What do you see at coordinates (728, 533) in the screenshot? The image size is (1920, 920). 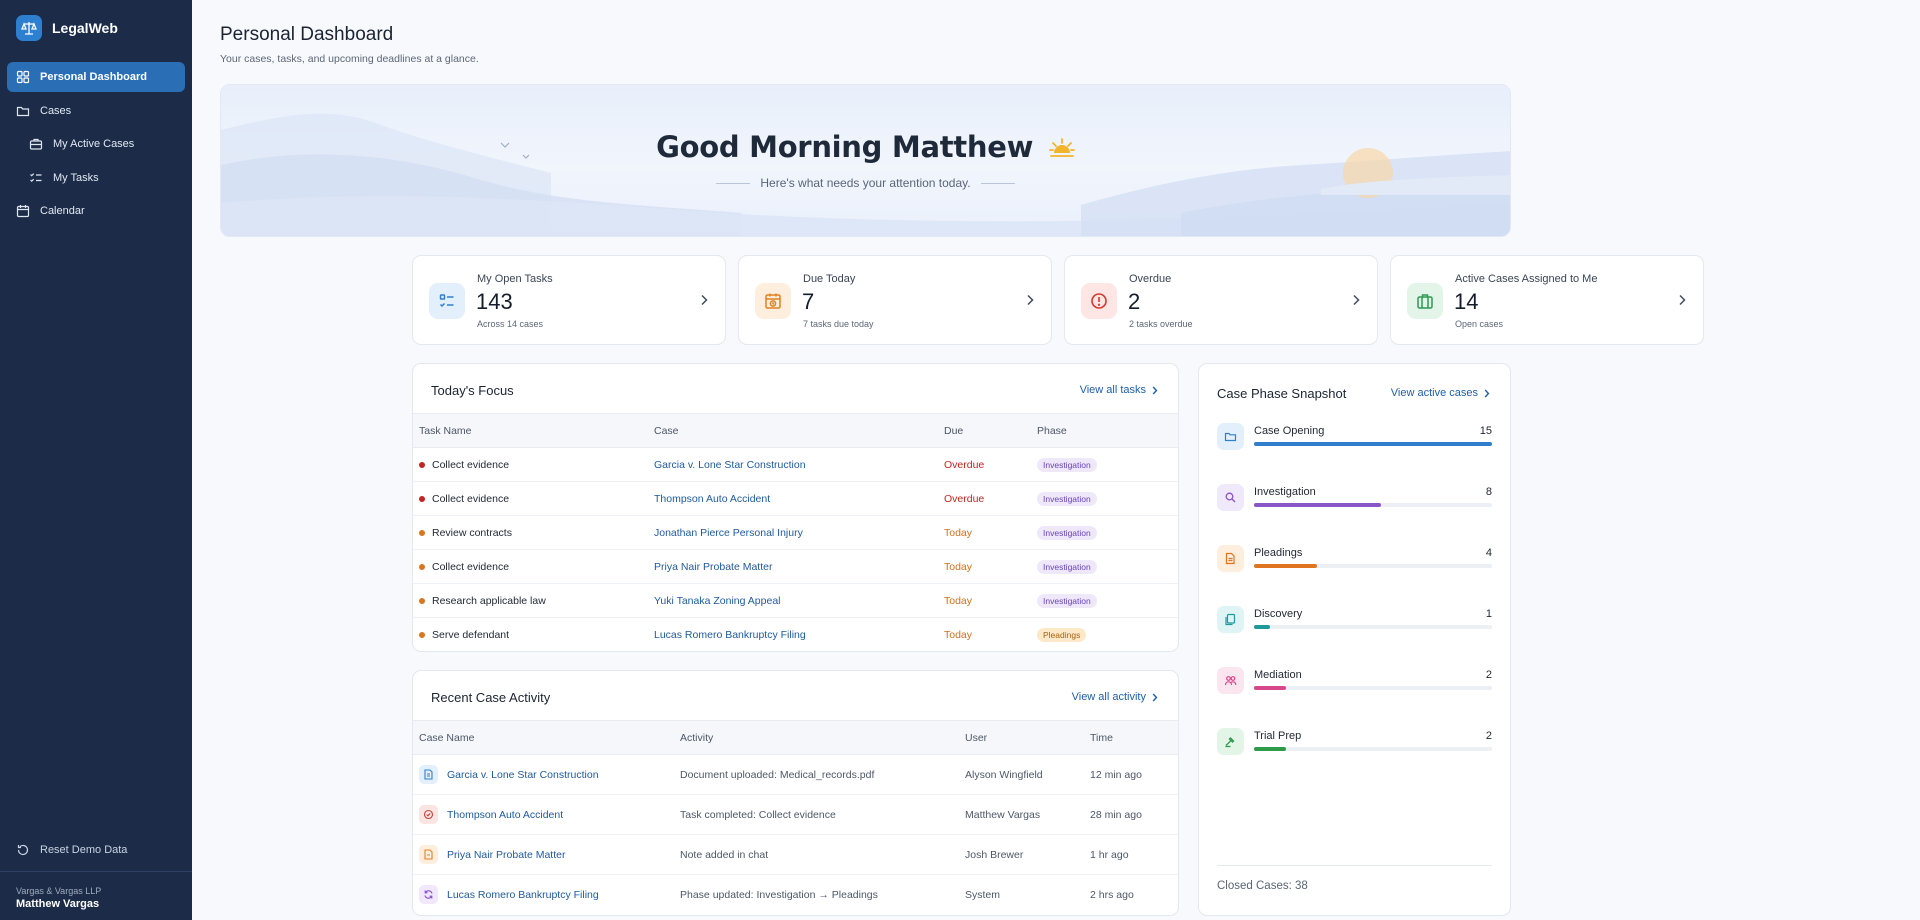 I see `case-link: Jonathan Pierce Personal Injury` at bounding box center [728, 533].